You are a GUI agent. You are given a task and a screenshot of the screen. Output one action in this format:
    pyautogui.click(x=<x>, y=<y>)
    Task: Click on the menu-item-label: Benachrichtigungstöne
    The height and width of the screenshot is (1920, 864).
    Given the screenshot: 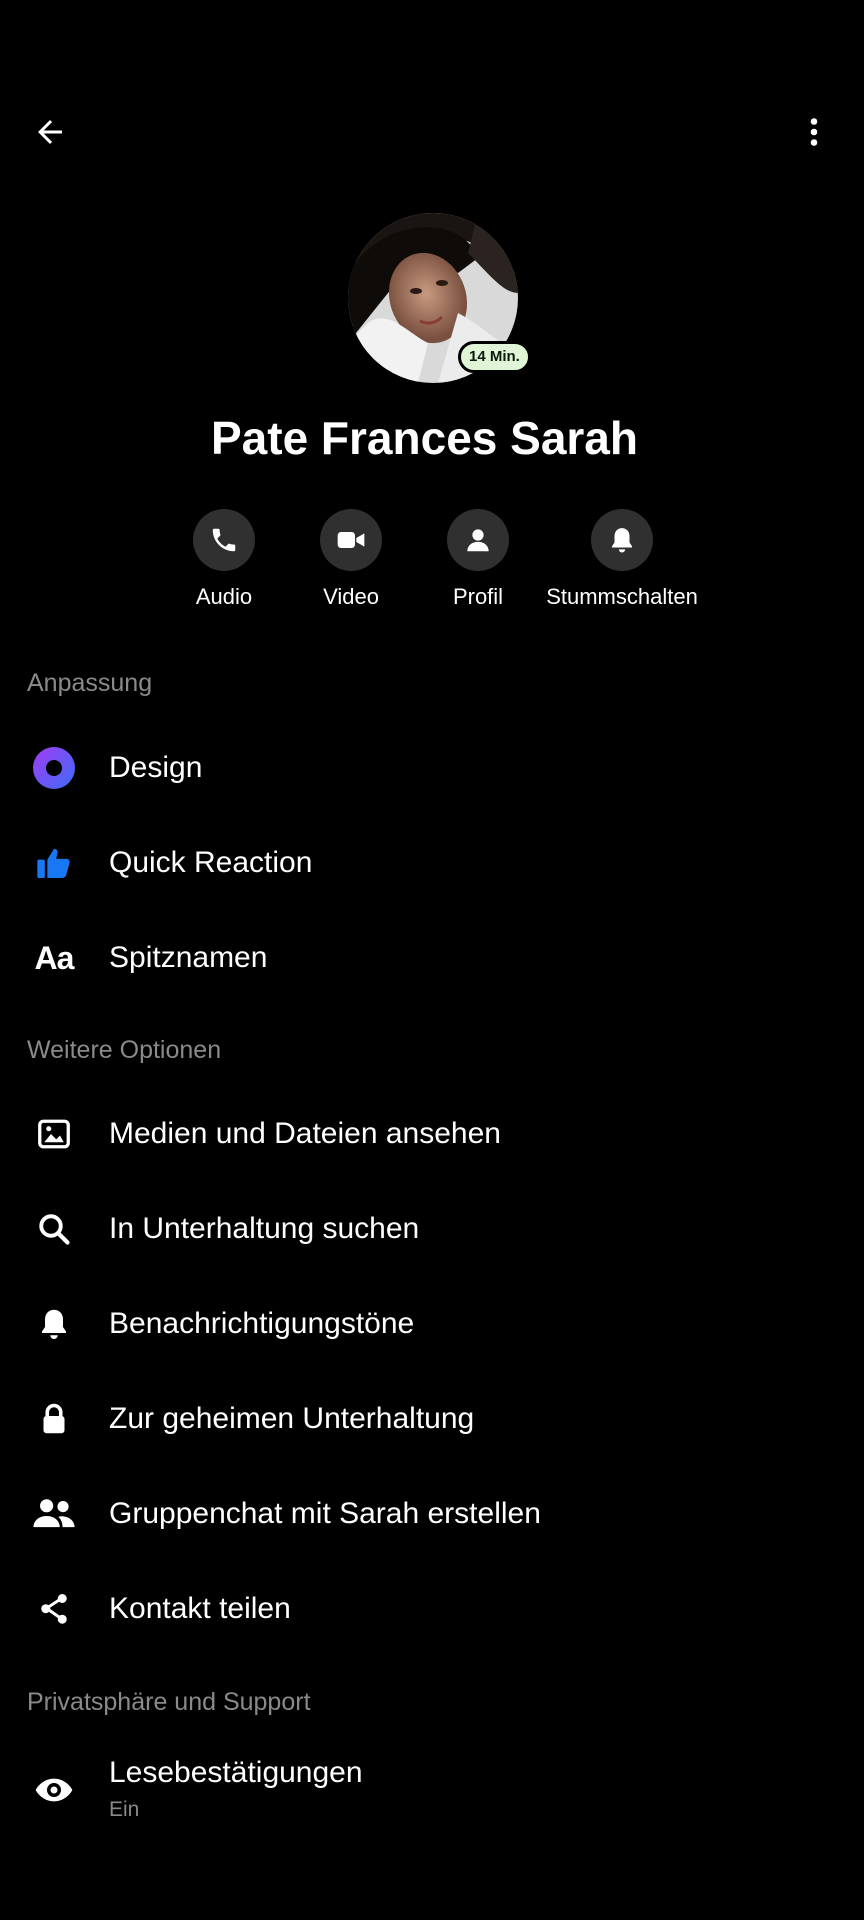 What is the action you would take?
    pyautogui.click(x=262, y=1323)
    